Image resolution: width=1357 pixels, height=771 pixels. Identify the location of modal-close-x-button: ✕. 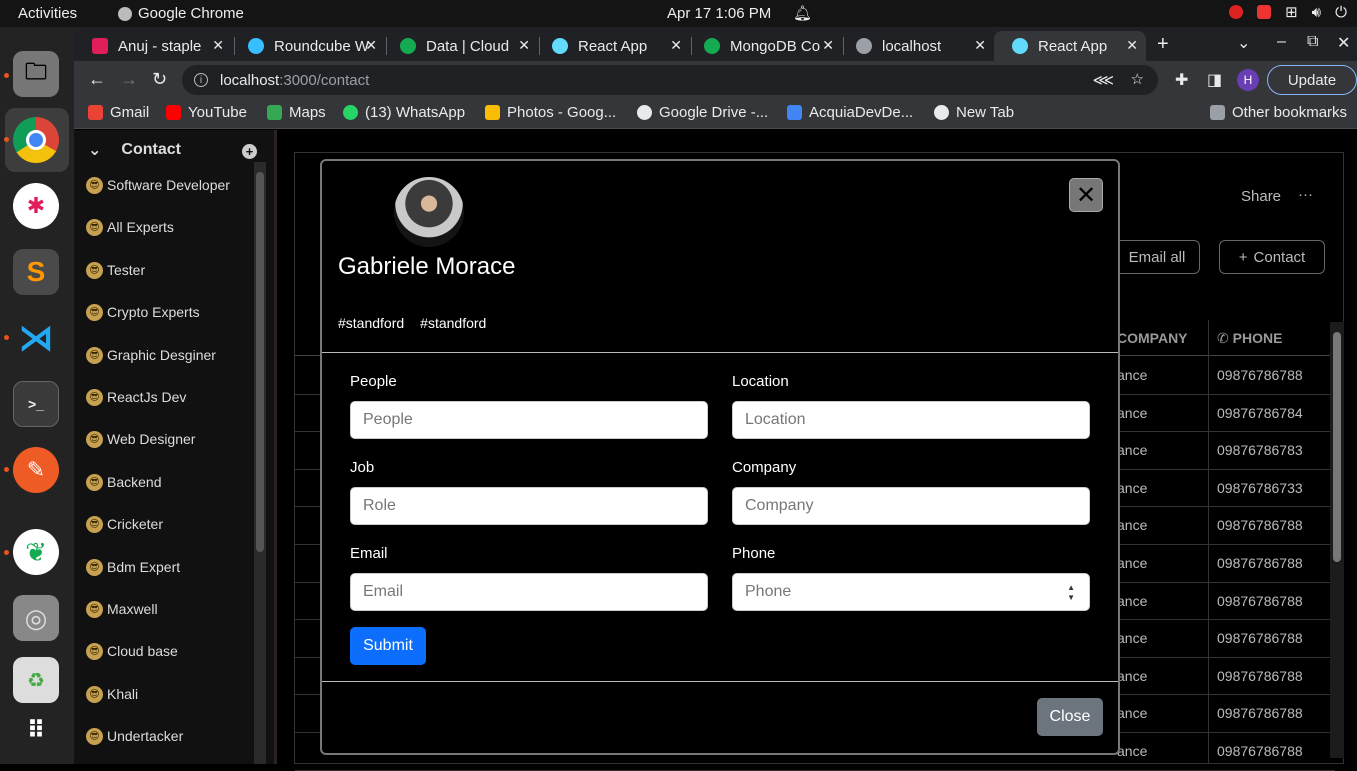
(1086, 195).